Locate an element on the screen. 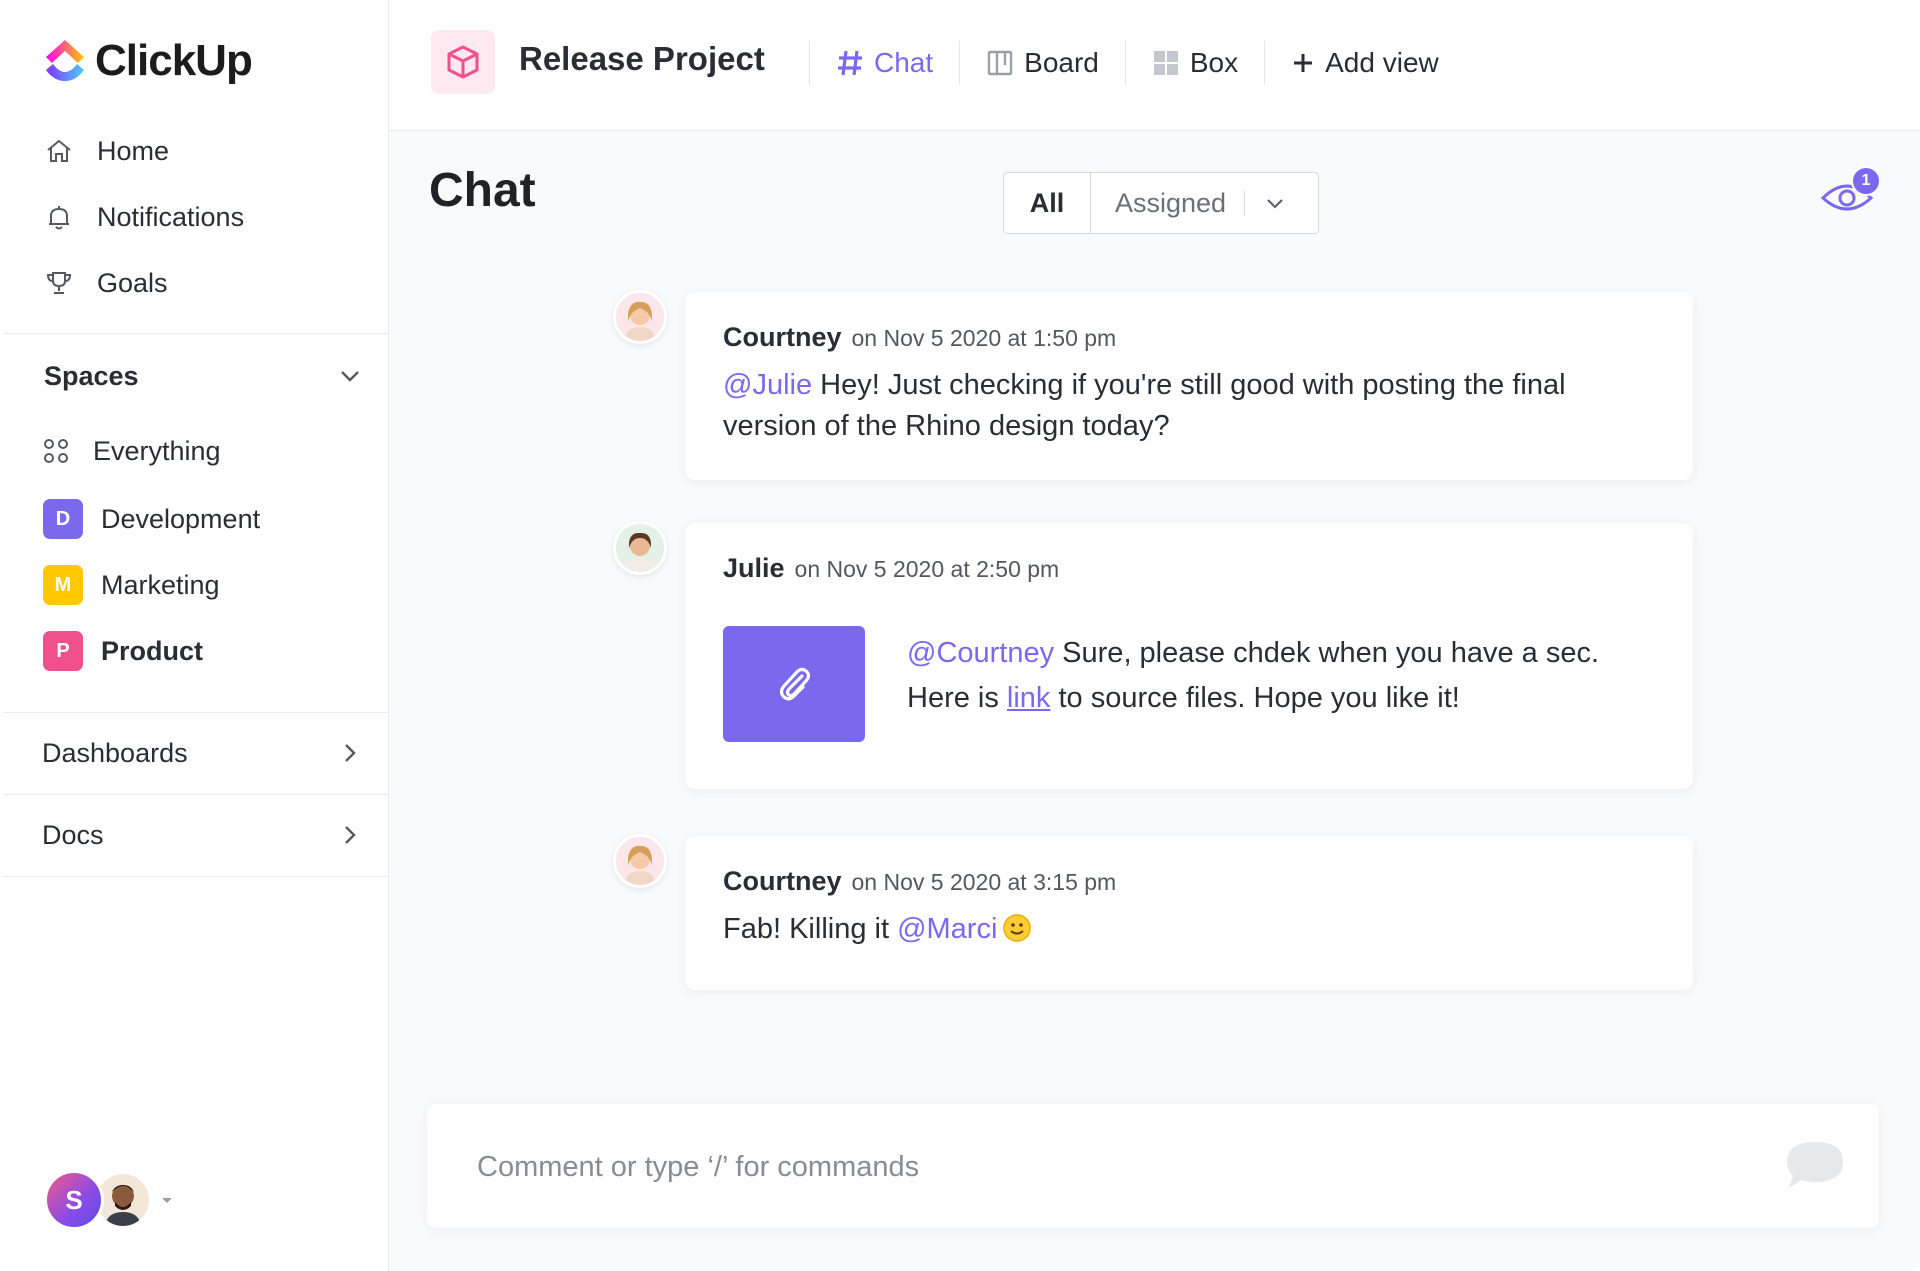 The height and width of the screenshot is (1271, 1920). spaces-title: Spaces is located at coordinates (91, 375).